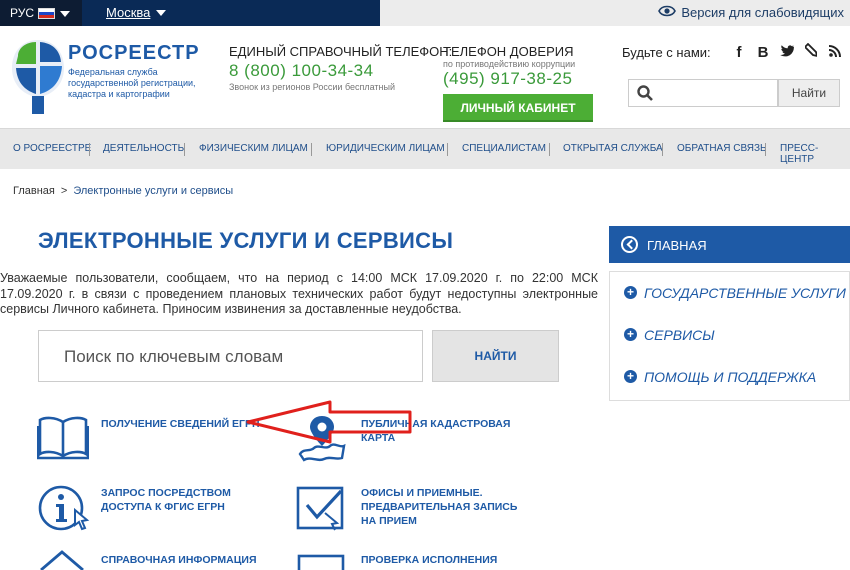 This screenshot has width=850, height=570. Describe the element at coordinates (389, 521) in the screenshot. I see `service-label-line: НА ПРИЕМ` at that location.